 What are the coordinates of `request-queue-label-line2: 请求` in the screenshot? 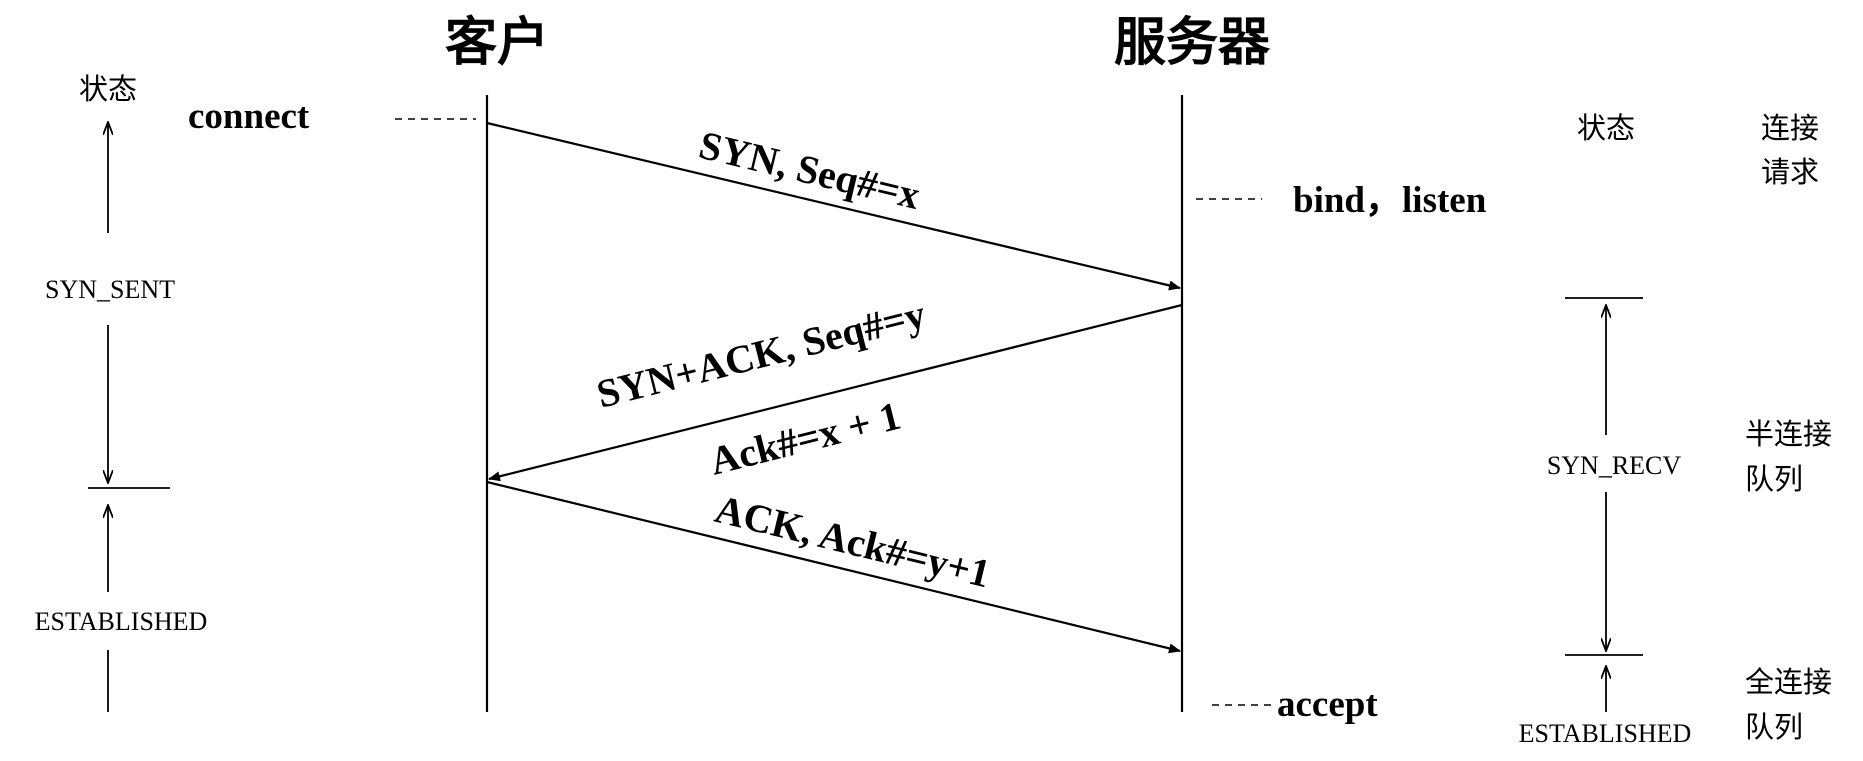 It's located at (1790, 172).